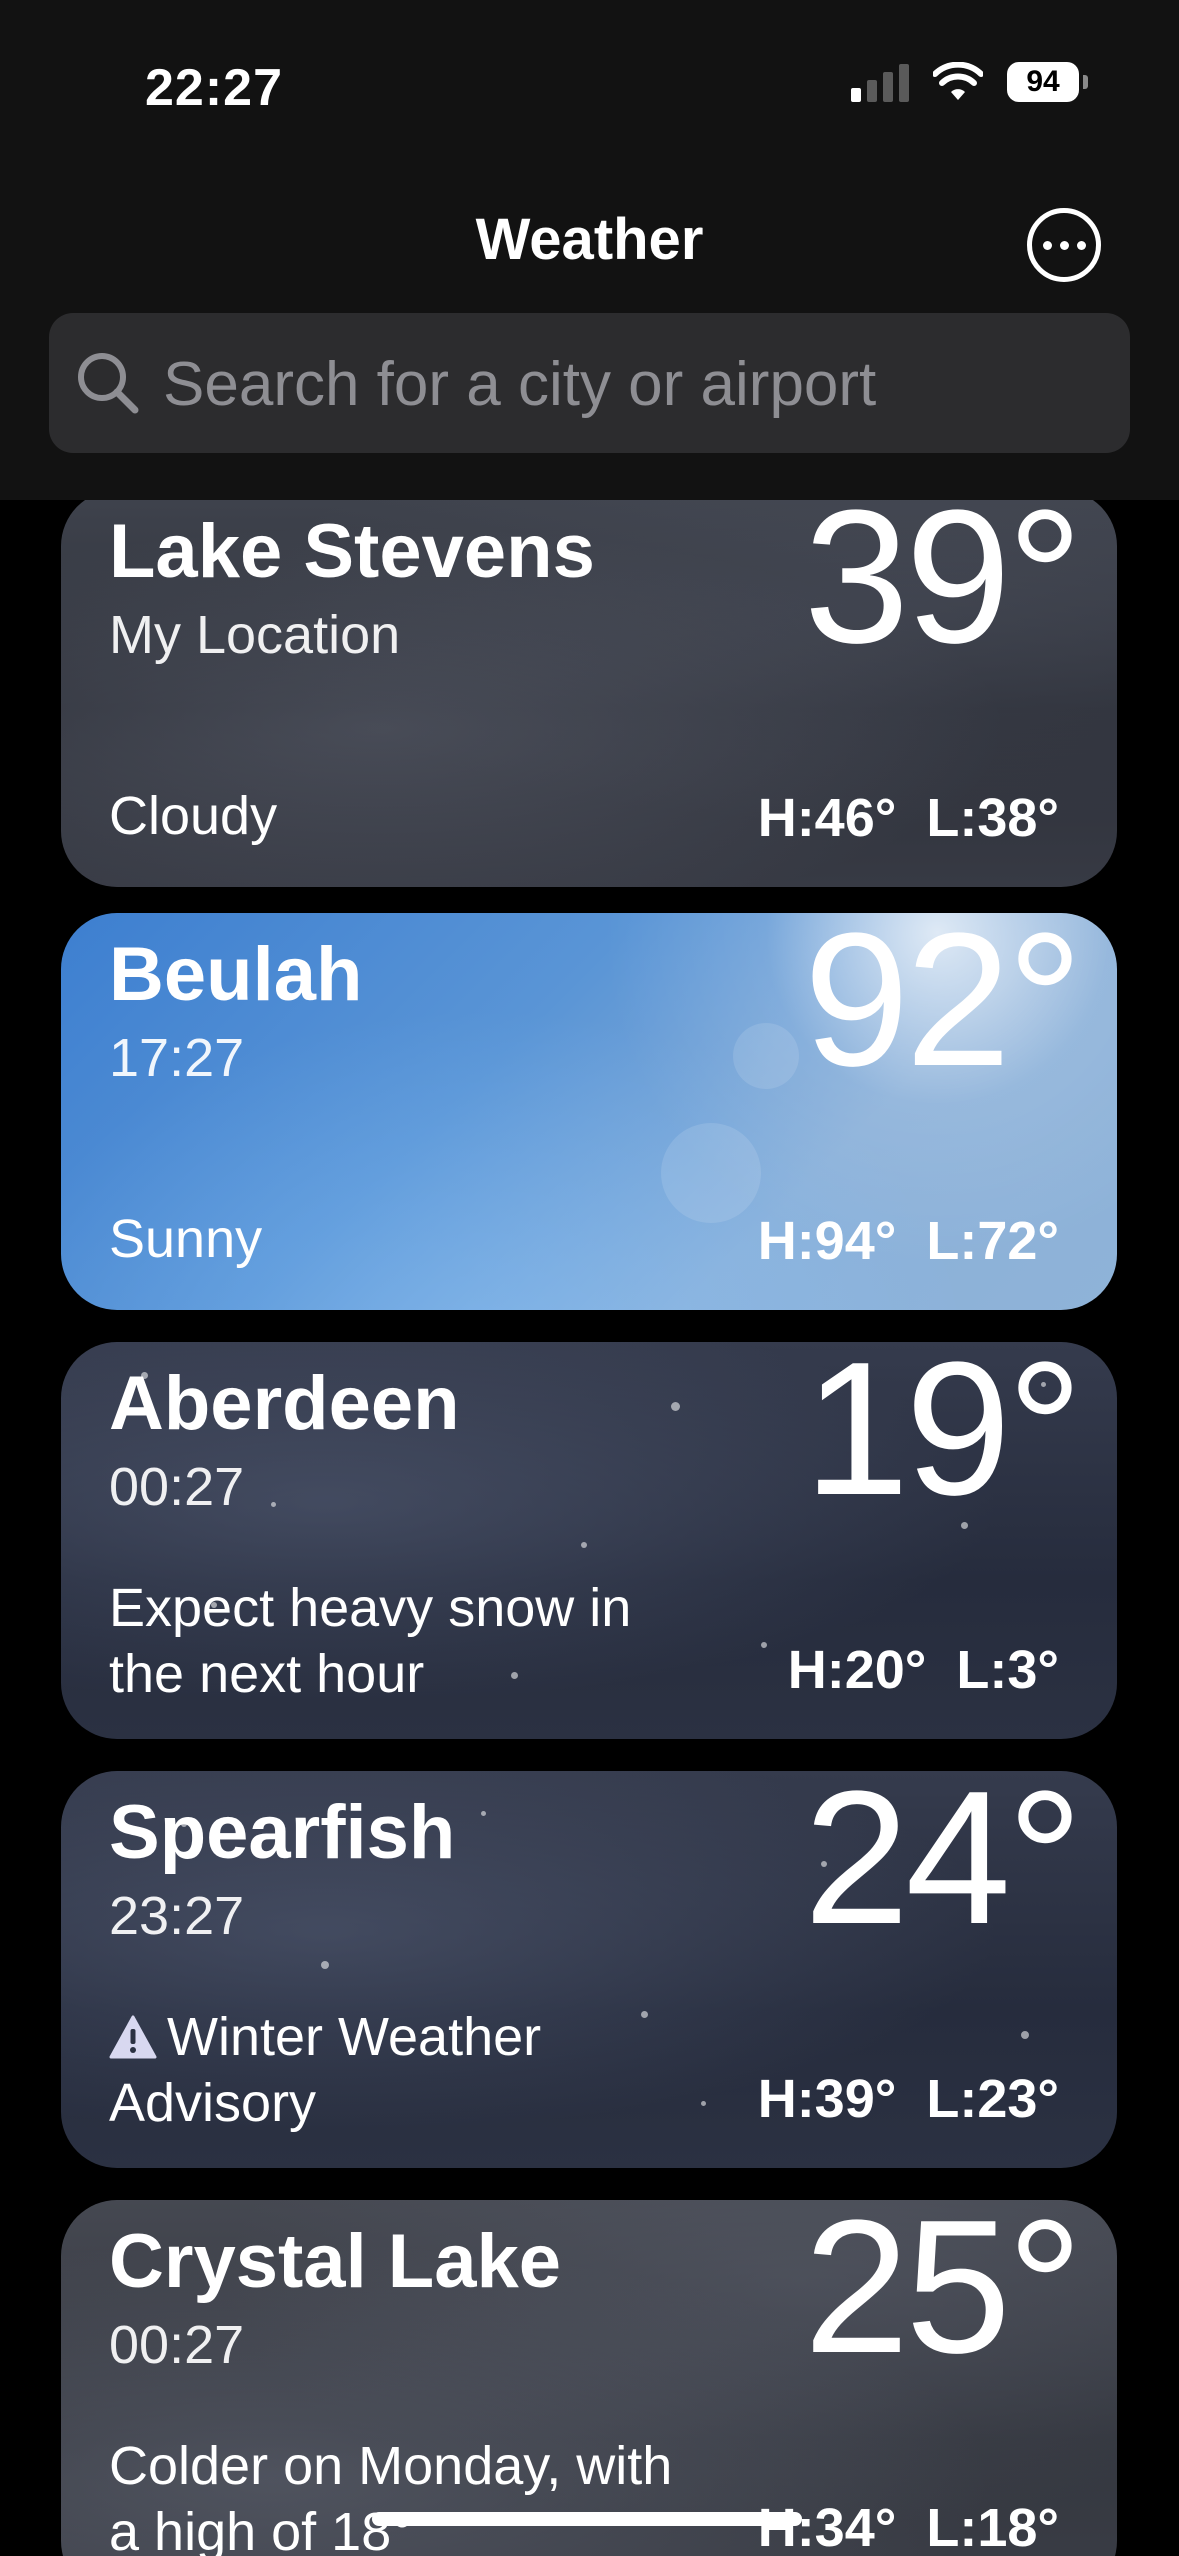 This screenshot has height=2556, width=1179. Describe the element at coordinates (193, 816) in the screenshot. I see `condition-text: Cloudy` at that location.